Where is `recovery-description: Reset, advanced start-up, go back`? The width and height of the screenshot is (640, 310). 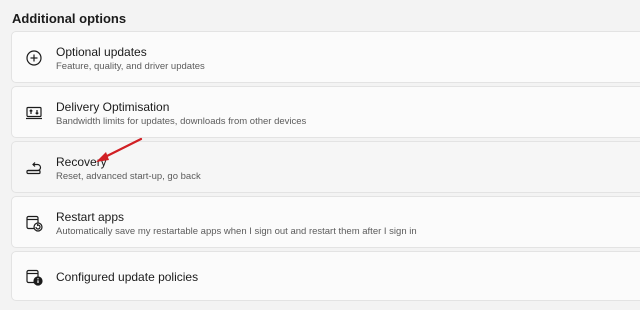
recovery-description: Reset, advanced start-up, go back is located at coordinates (128, 176).